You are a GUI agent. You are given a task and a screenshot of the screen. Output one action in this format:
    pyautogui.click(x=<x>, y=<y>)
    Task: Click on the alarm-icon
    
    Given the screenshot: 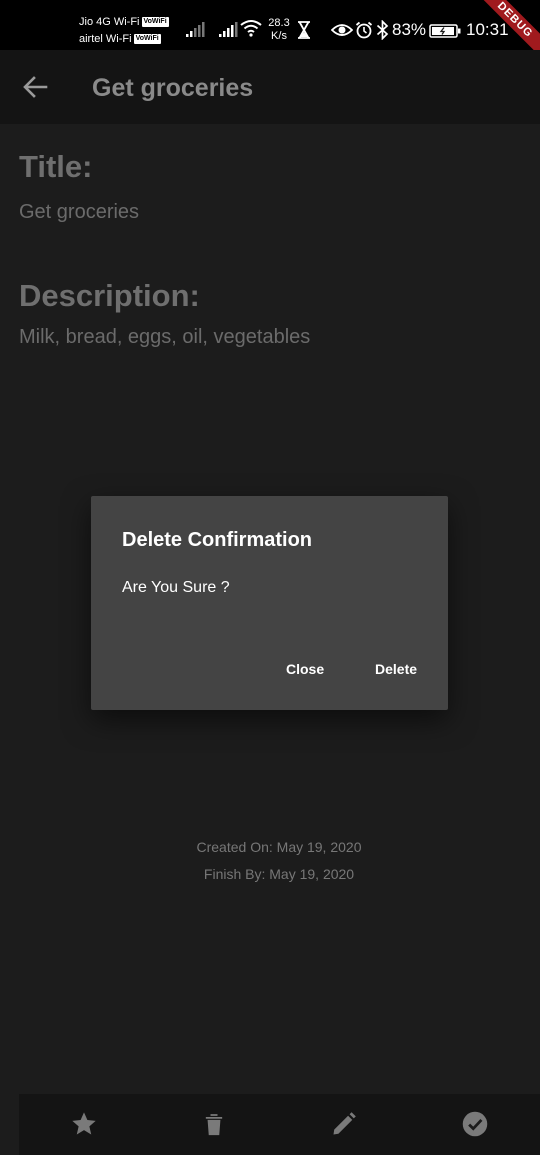 What is the action you would take?
    pyautogui.click(x=364, y=30)
    